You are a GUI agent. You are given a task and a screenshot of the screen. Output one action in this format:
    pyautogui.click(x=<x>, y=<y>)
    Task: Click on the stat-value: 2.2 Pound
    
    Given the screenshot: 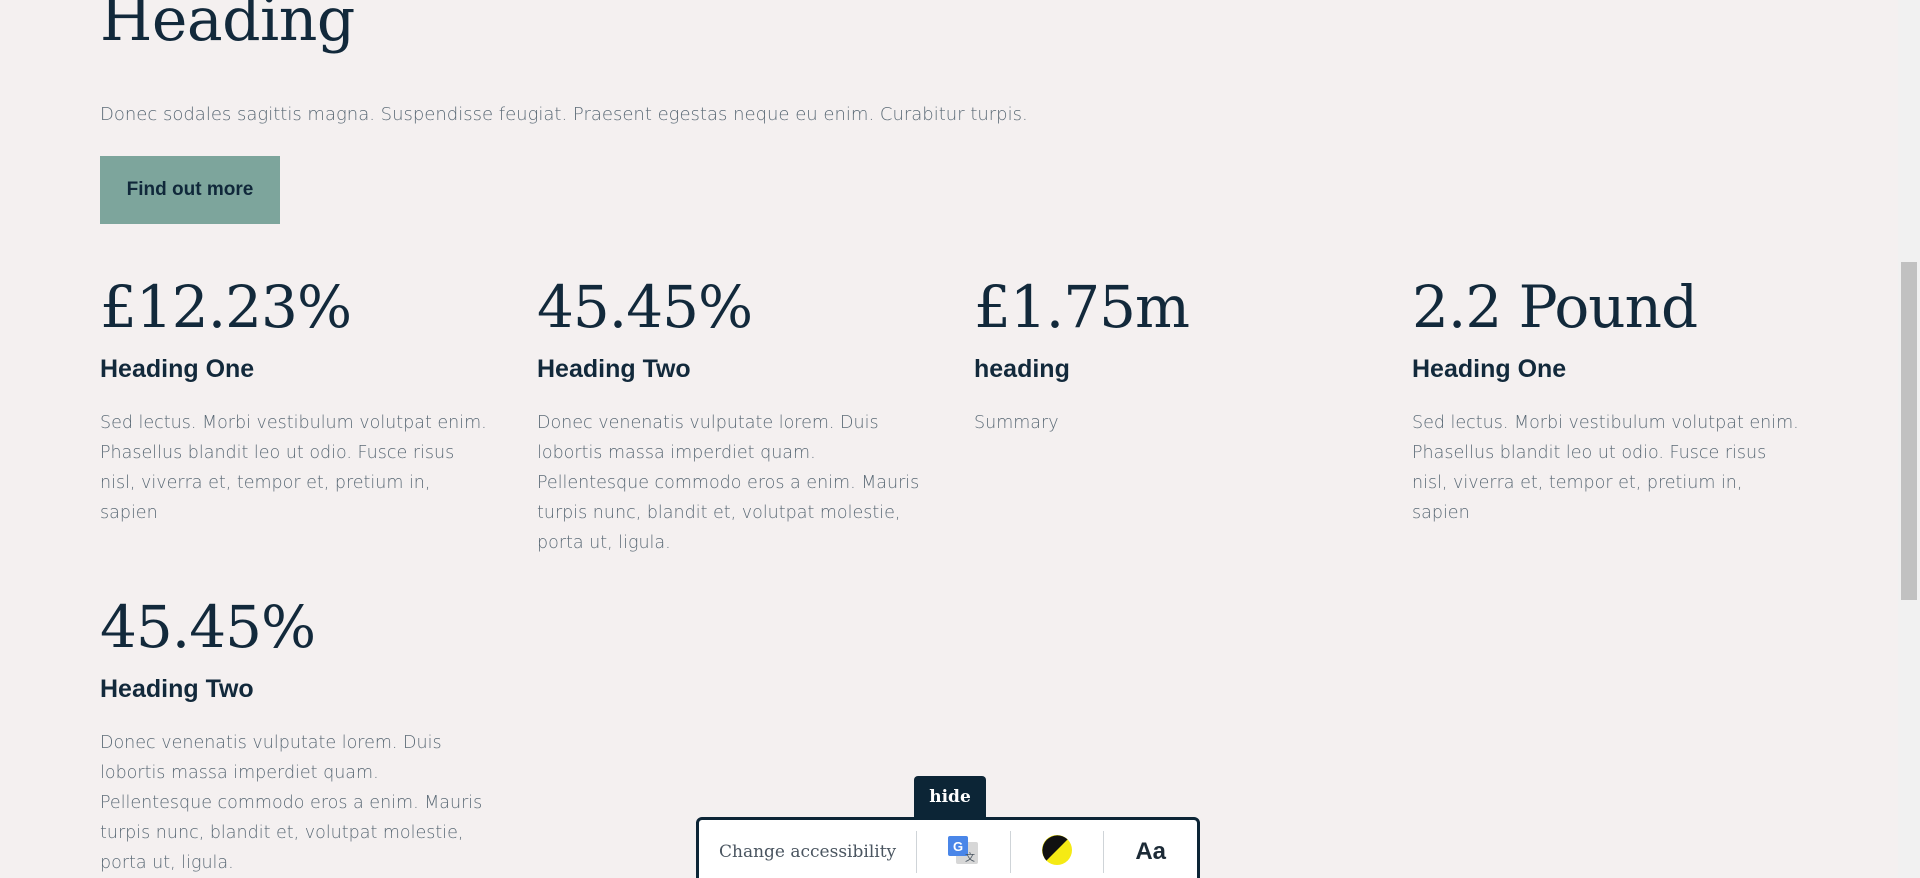 What is the action you would take?
    pyautogui.click(x=1555, y=307)
    